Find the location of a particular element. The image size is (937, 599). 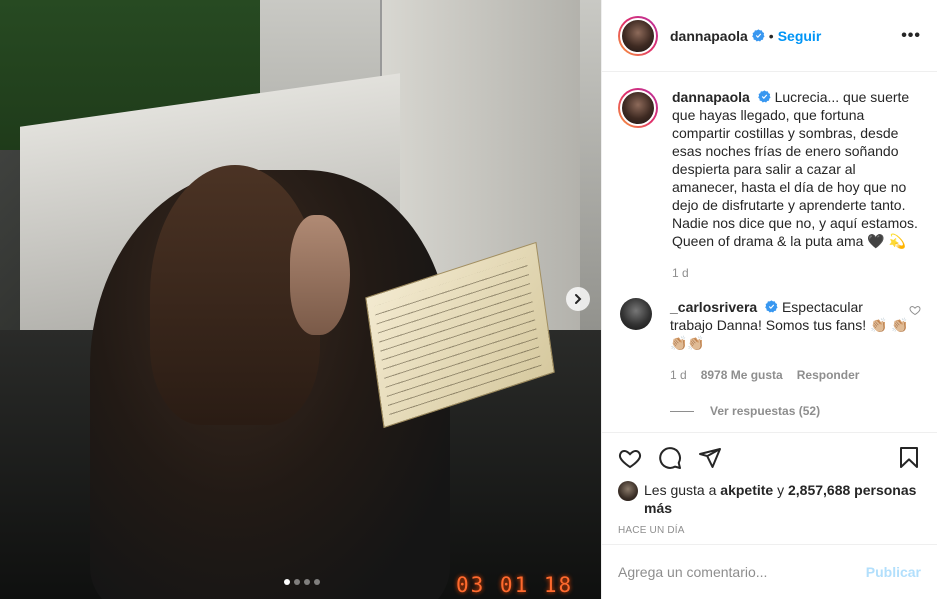

caption-username: dannapaola is located at coordinates (711, 97).